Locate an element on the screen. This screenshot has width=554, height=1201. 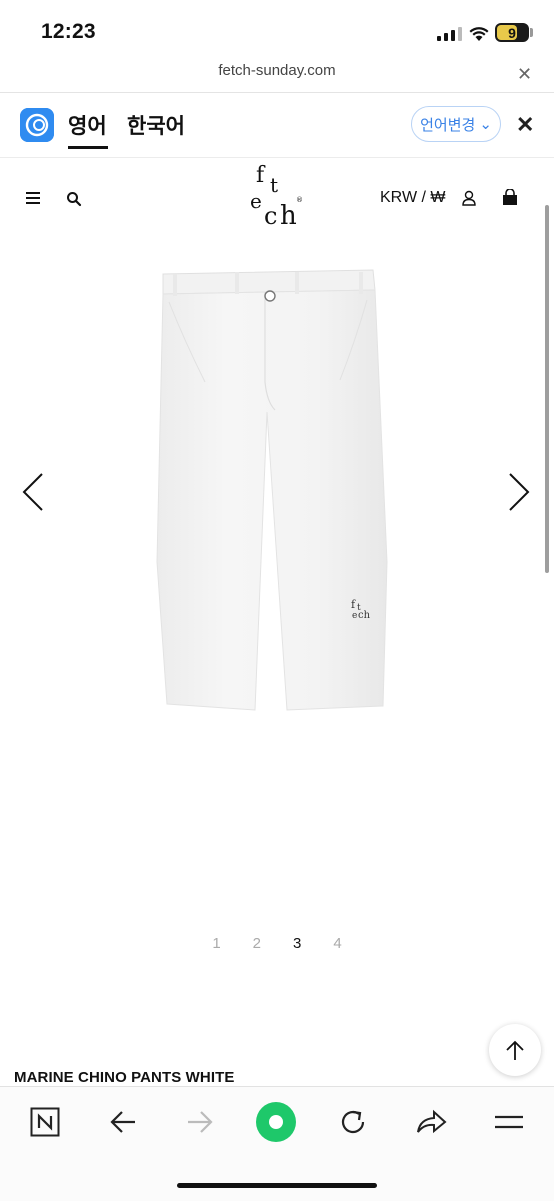
share-button is located at coordinates (431, 1122).